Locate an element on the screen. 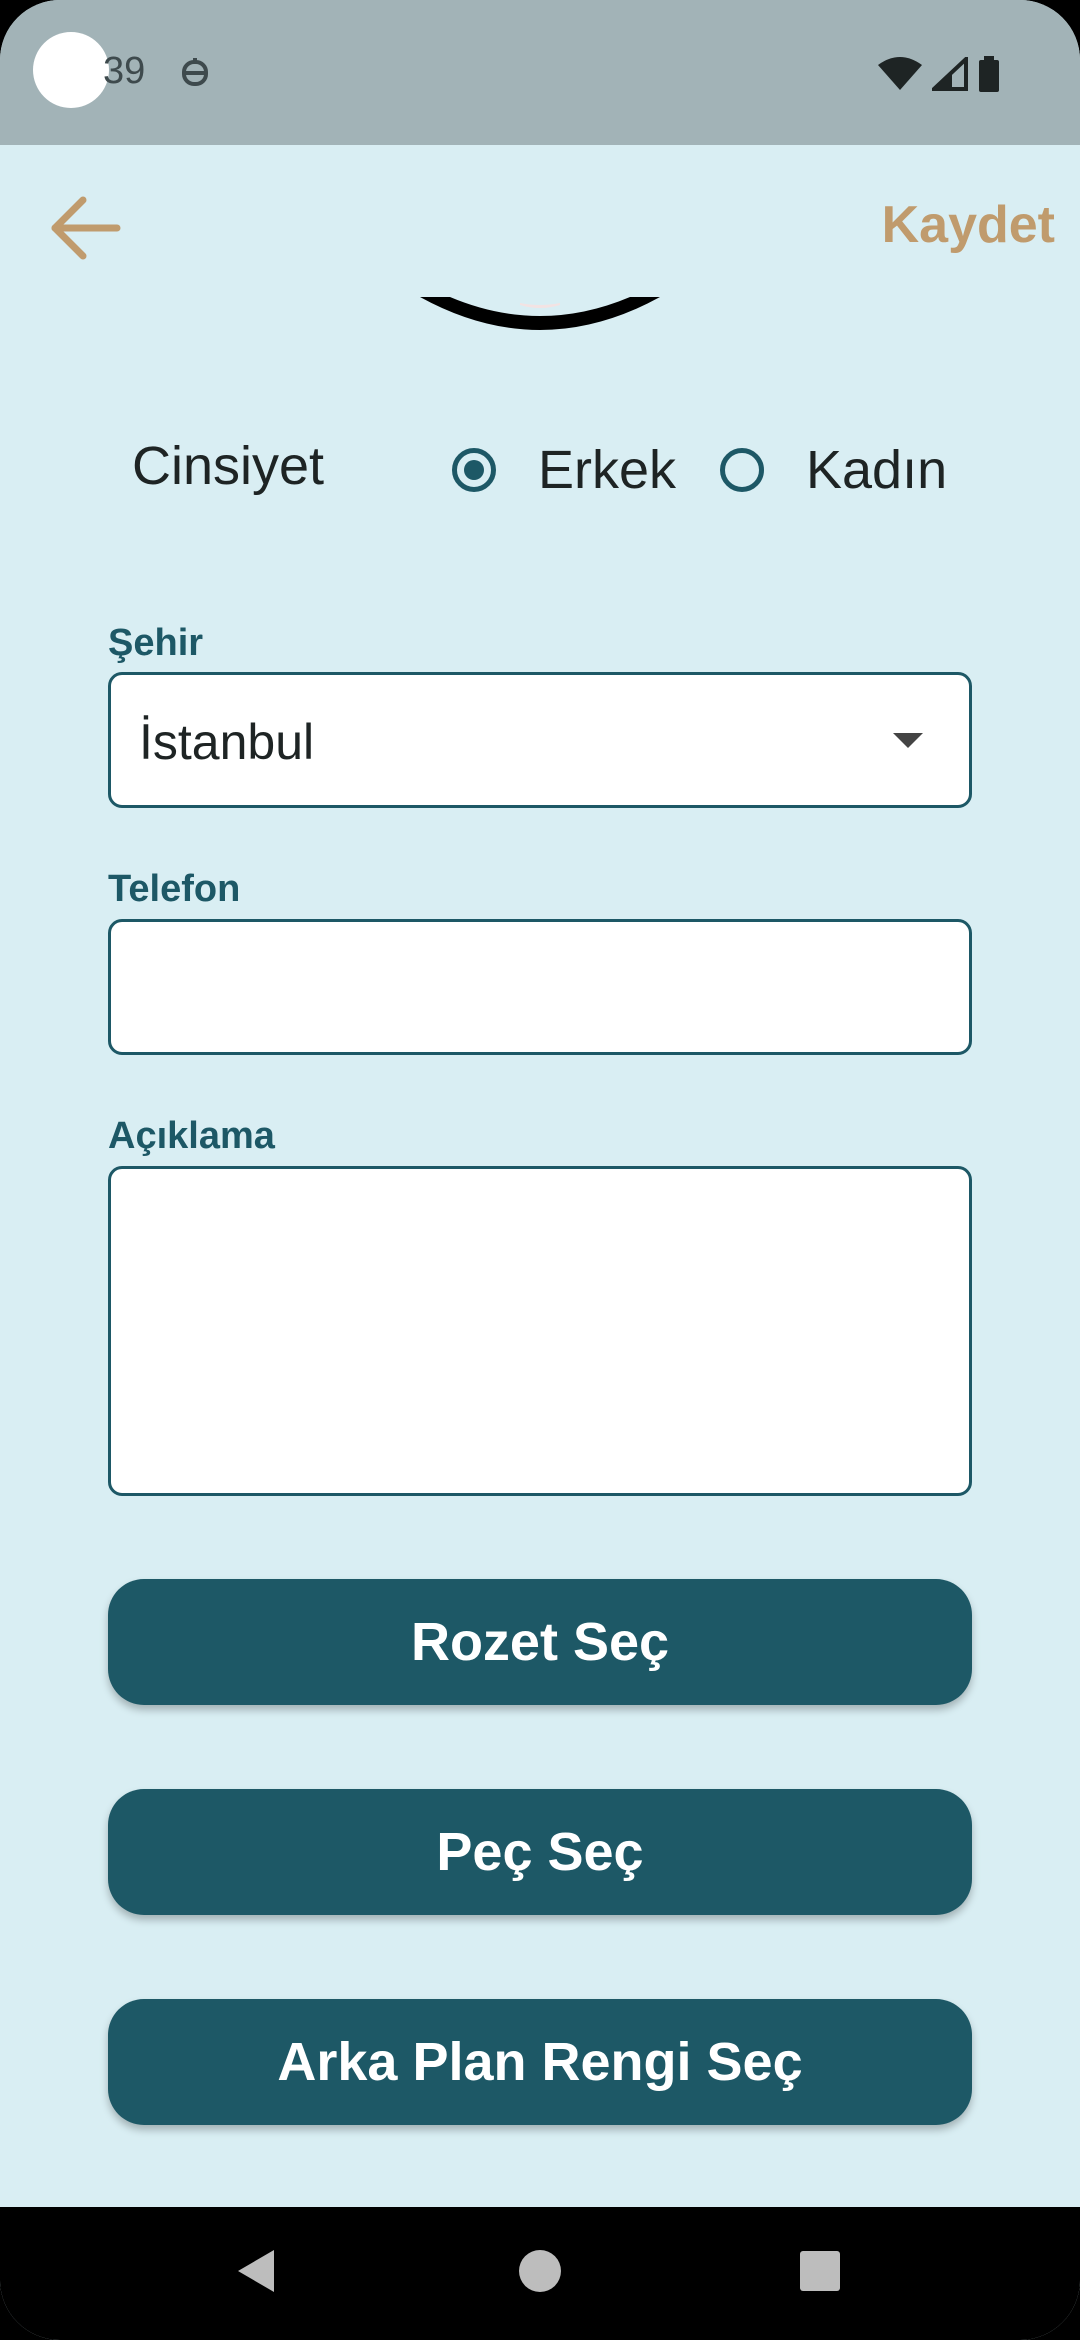 The image size is (1080, 2340). nav-home-button is located at coordinates (540, 2273).